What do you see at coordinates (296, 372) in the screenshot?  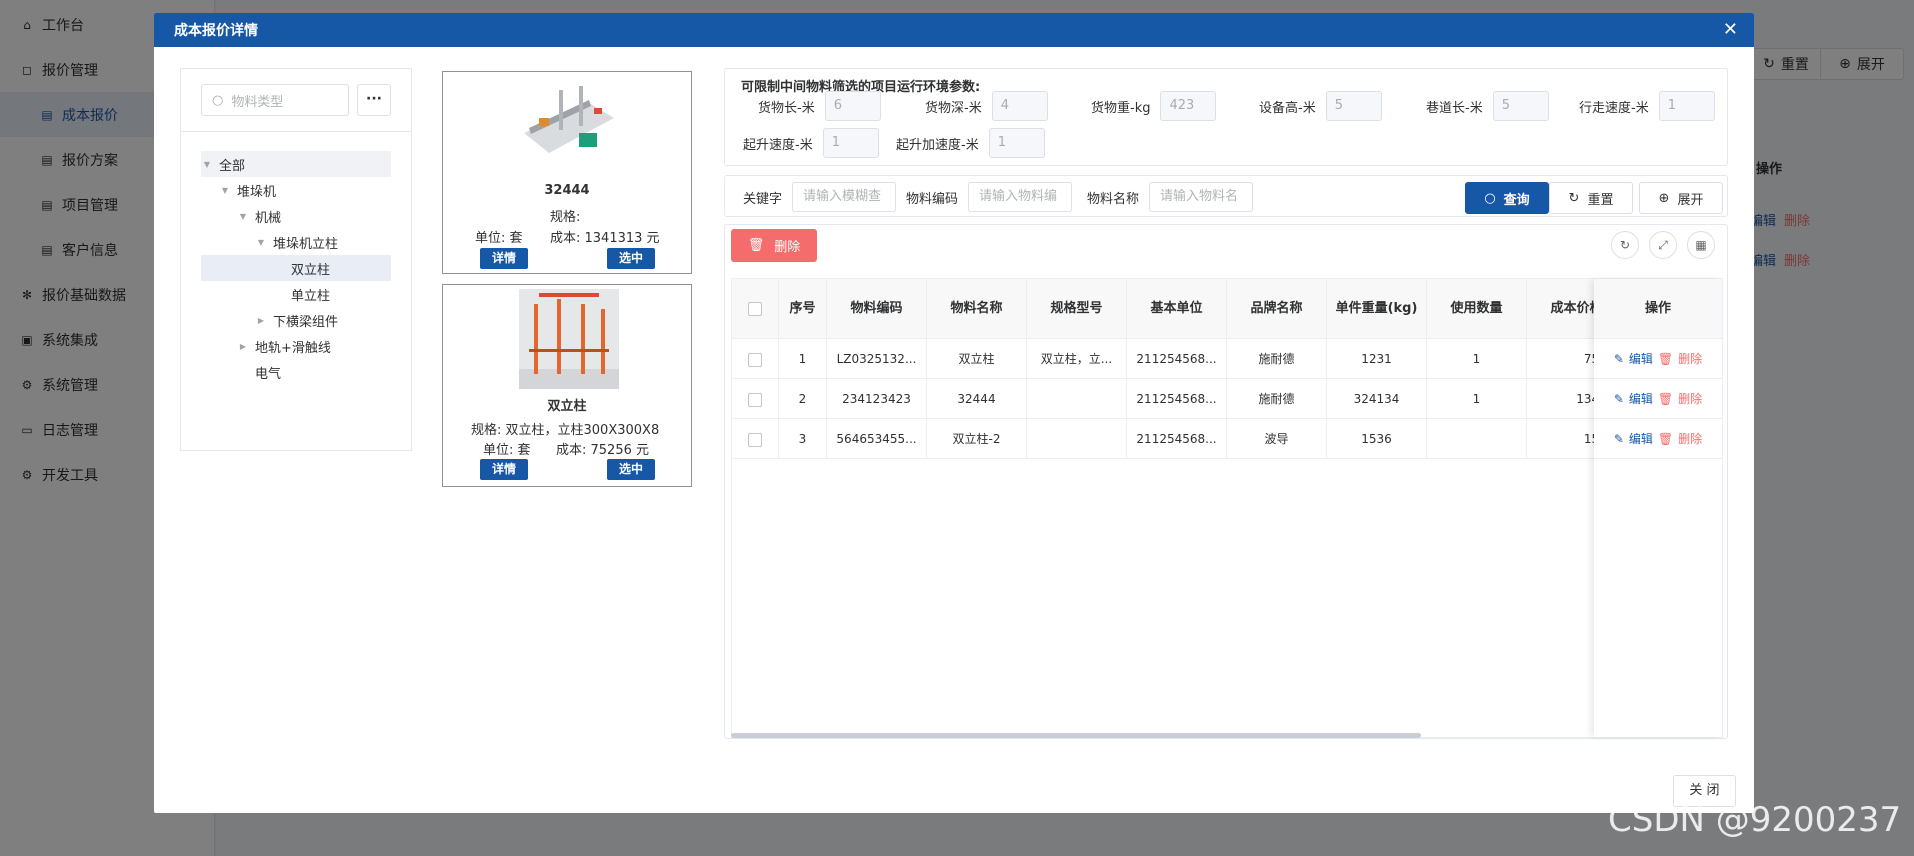 I see `tree-node-electrical: 电气` at bounding box center [296, 372].